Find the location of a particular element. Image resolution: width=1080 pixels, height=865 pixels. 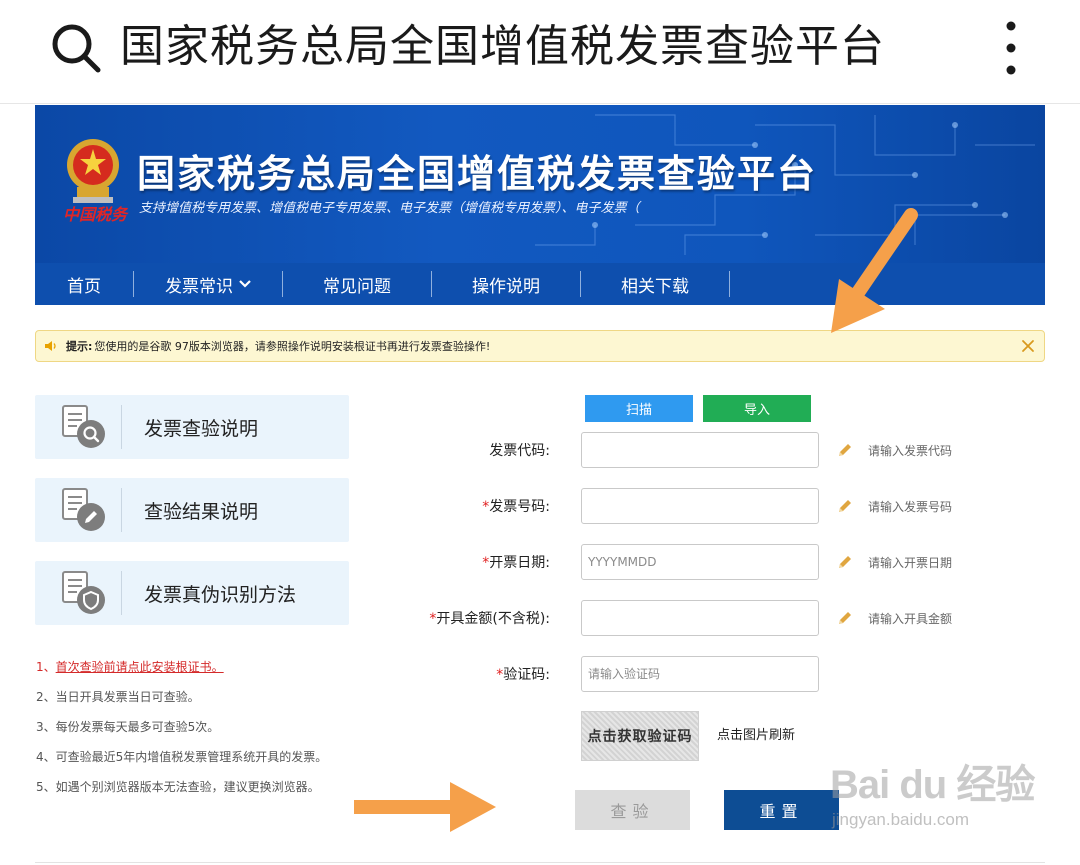

tip-item: 5、如遇个别浏览器版本无法查验，建议更换浏览器。 is located at coordinates (178, 787).